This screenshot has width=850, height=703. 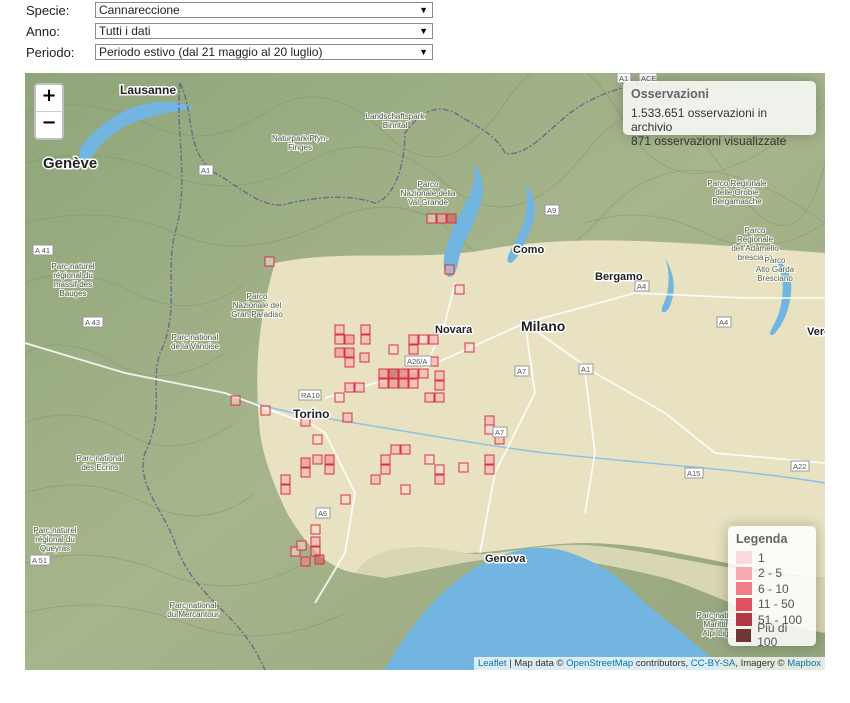 What do you see at coordinates (48, 10) in the screenshot?
I see `species-label: Specie:` at bounding box center [48, 10].